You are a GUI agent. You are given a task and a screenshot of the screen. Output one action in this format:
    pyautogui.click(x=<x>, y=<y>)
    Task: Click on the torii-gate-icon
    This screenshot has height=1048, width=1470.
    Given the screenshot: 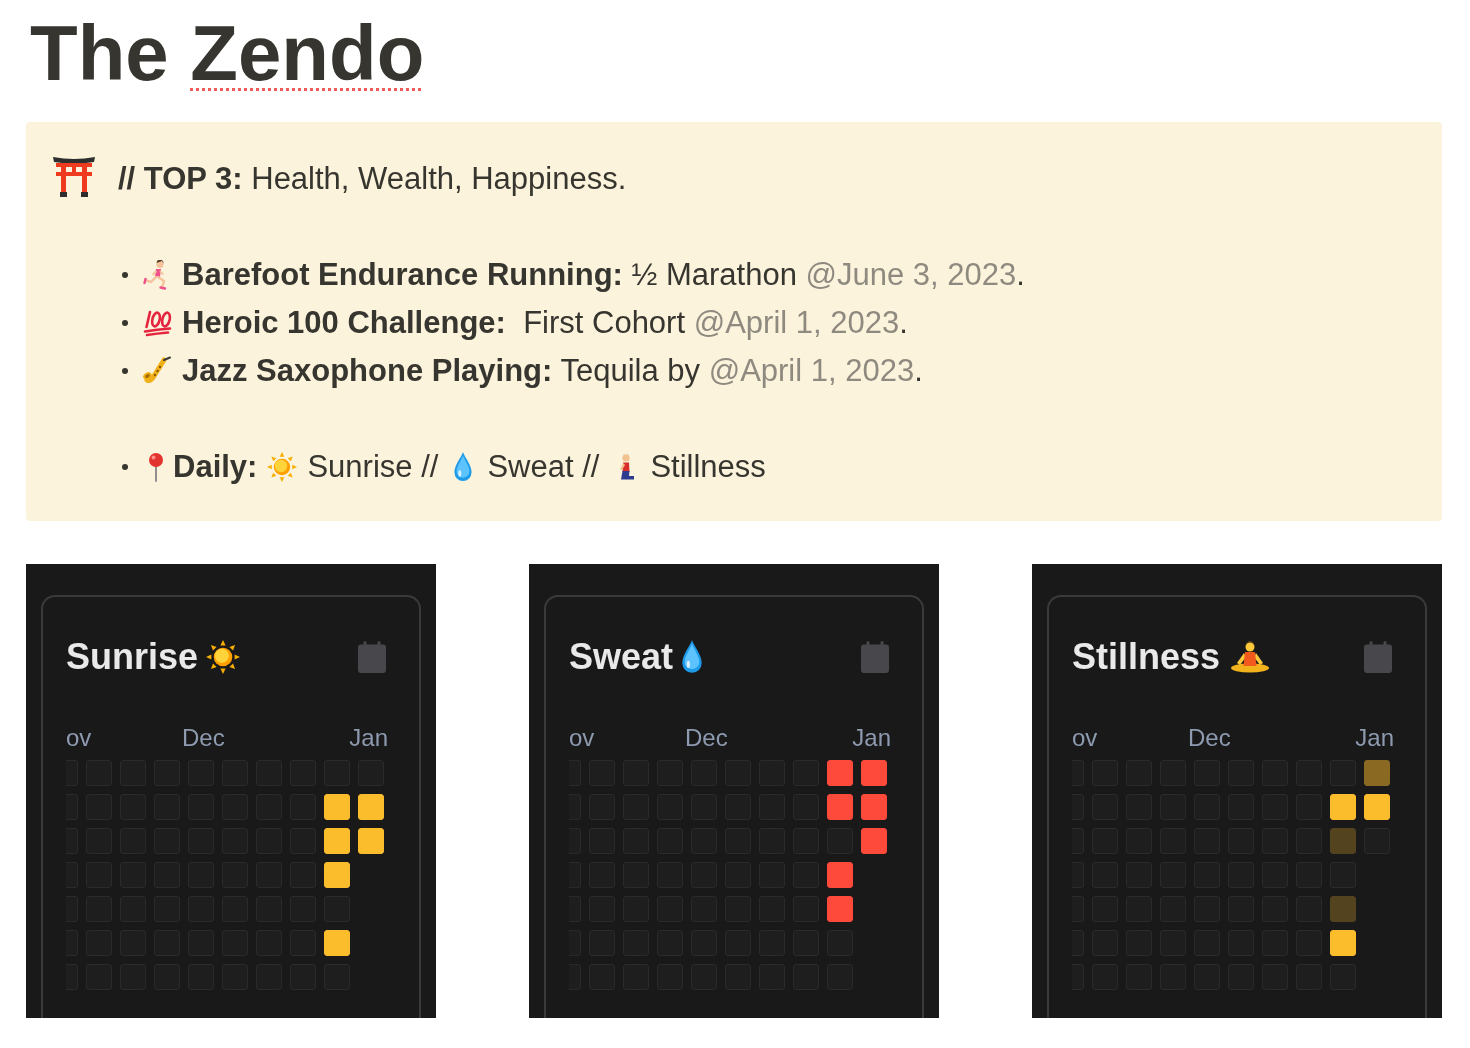 What is the action you would take?
    pyautogui.click(x=74, y=176)
    